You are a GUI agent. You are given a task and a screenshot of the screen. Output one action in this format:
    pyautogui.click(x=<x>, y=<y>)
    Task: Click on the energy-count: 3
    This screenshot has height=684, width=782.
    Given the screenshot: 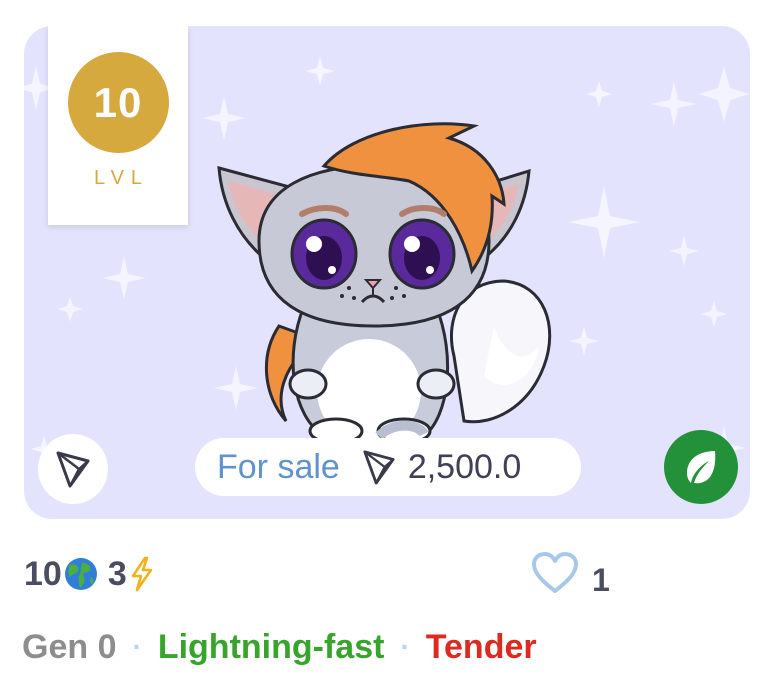 What is the action you would take?
    pyautogui.click(x=117, y=573)
    